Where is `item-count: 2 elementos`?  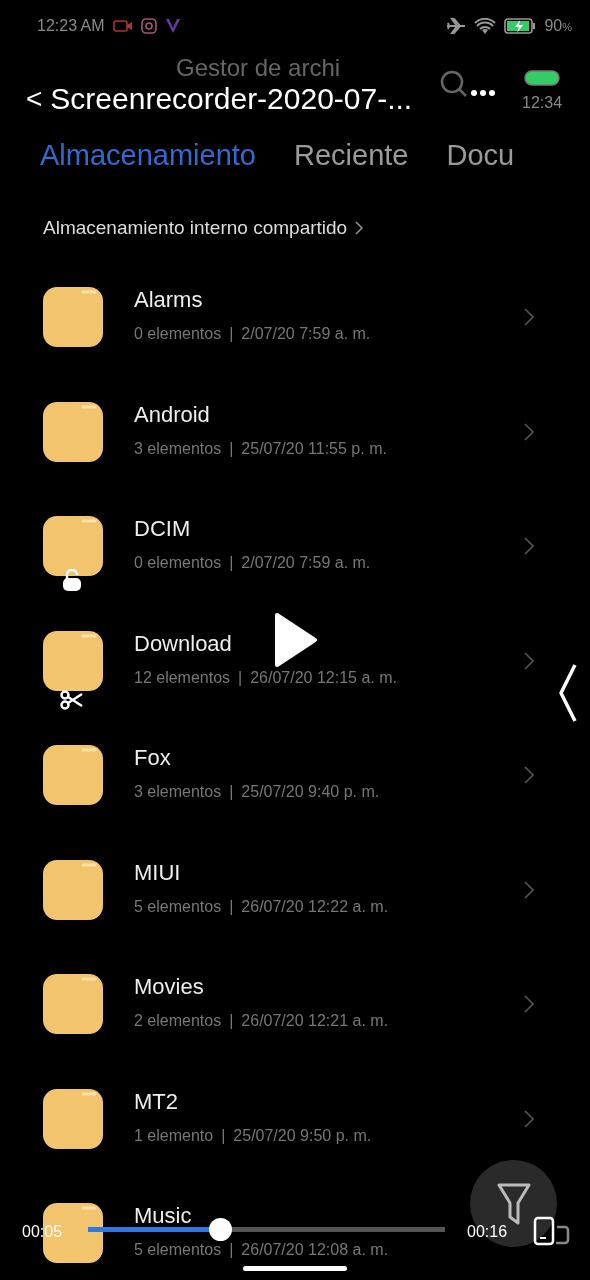
item-count: 2 elementos is located at coordinates (178, 1021).